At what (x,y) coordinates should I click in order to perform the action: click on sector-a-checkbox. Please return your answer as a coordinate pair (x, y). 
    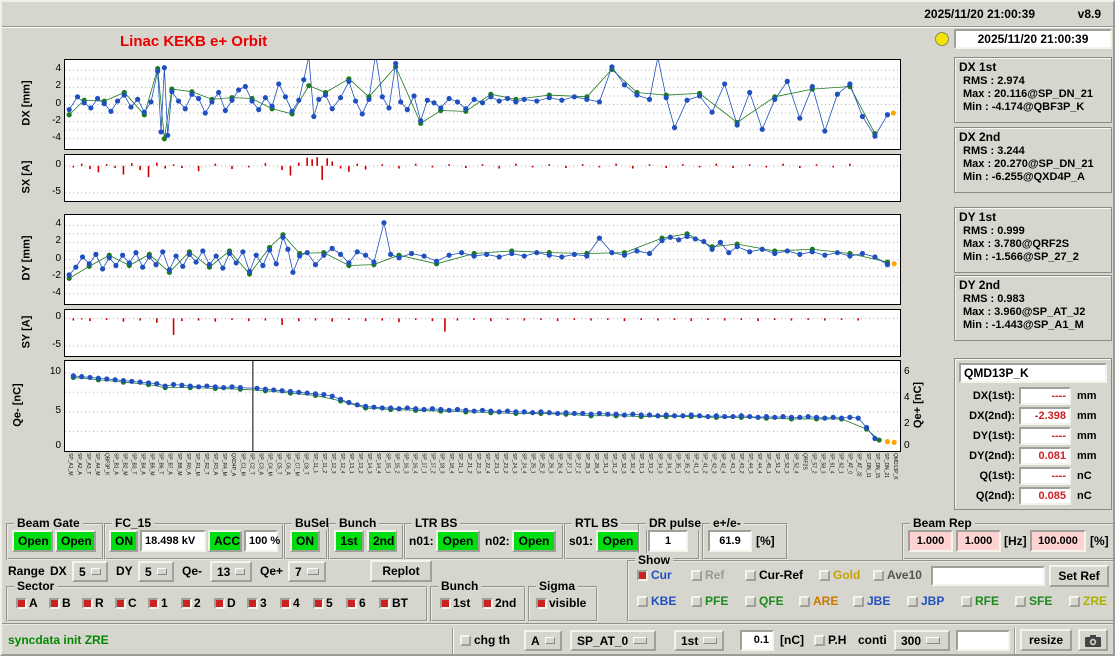
    Looking at the image, I should click on (21, 603).